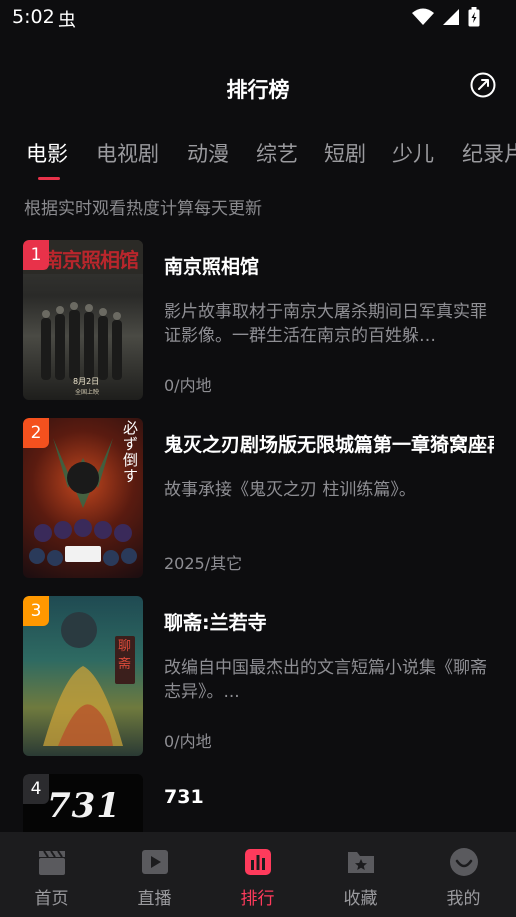  Describe the element at coordinates (86, 381) in the screenshot. I see `poster-date: 8月2日` at that location.